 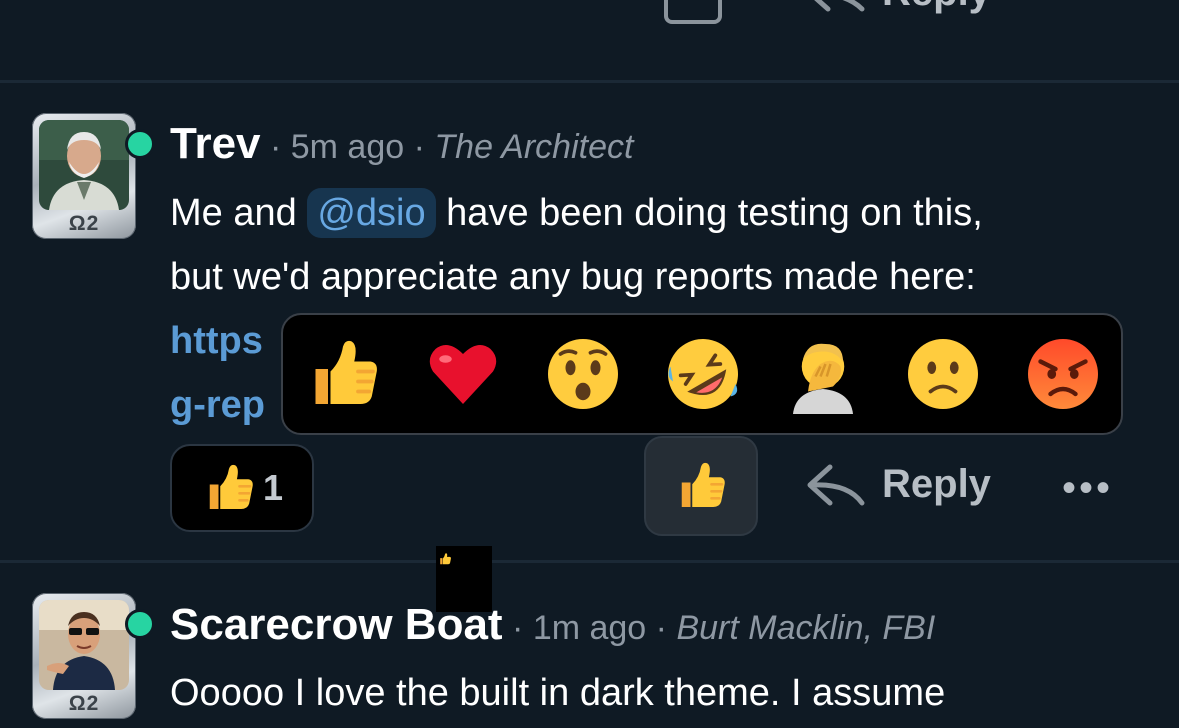 What do you see at coordinates (216, 341) in the screenshot?
I see `bug-report-link-line-1: https` at bounding box center [216, 341].